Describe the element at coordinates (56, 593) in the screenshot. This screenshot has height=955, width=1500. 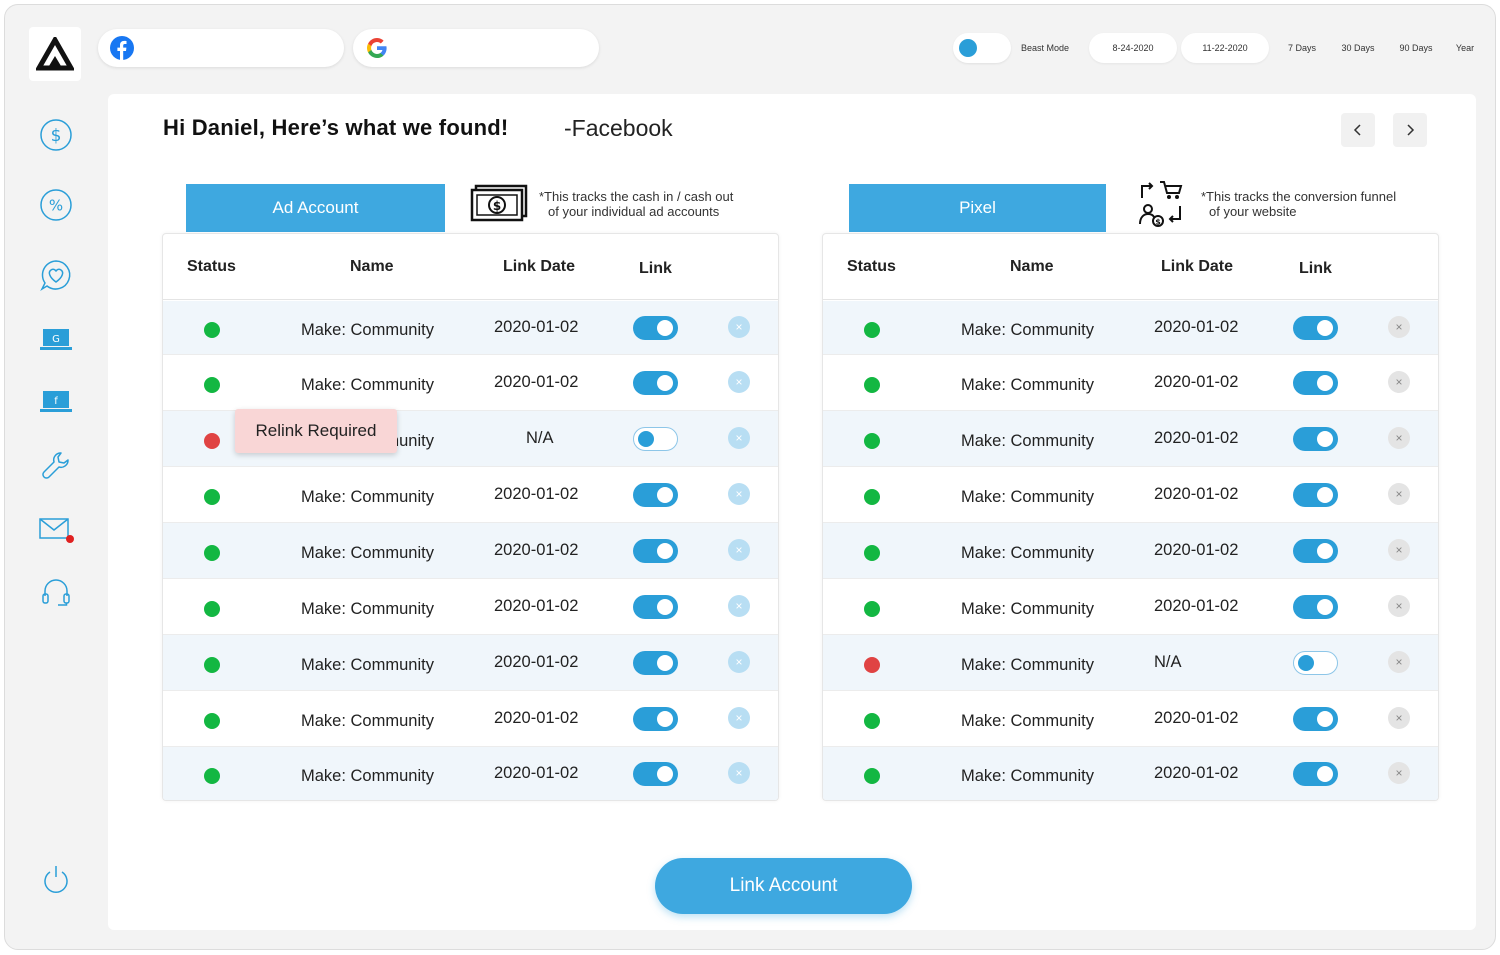
I see `sidebar-item-support` at that location.